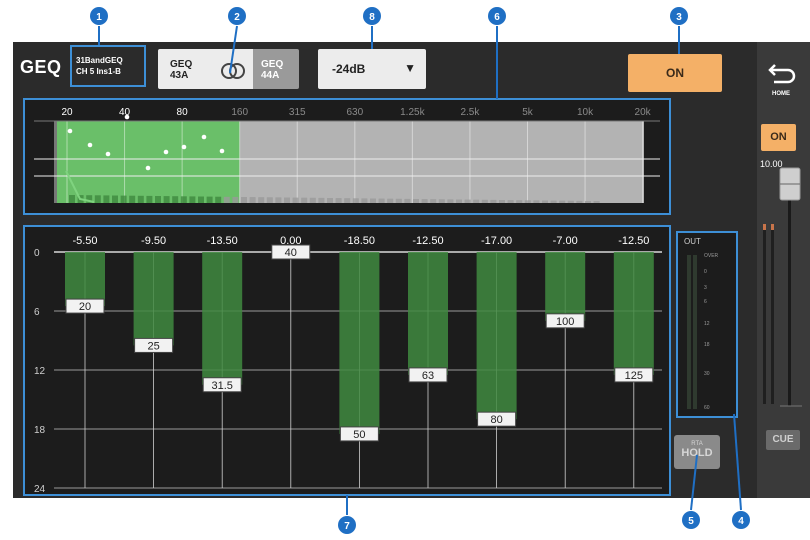  What do you see at coordinates (528, 112) in the screenshot?
I see `rta-freq-label: 5k` at bounding box center [528, 112].